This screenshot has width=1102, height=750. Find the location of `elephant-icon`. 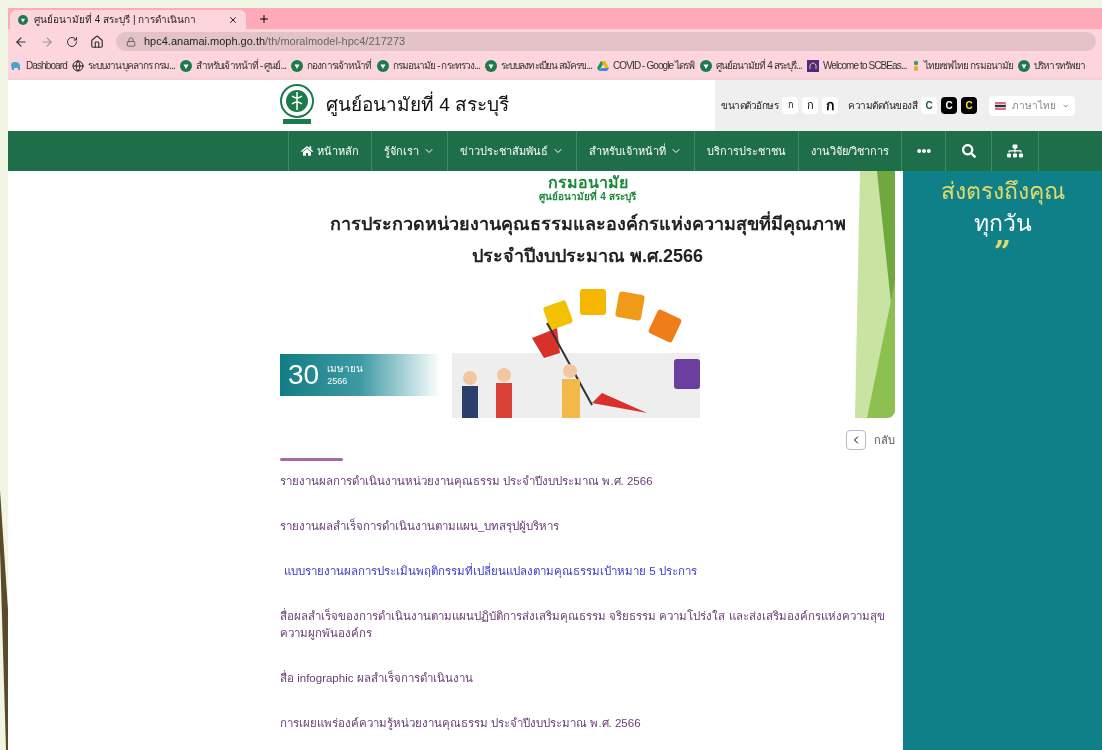

elephant-icon is located at coordinates (16, 65).